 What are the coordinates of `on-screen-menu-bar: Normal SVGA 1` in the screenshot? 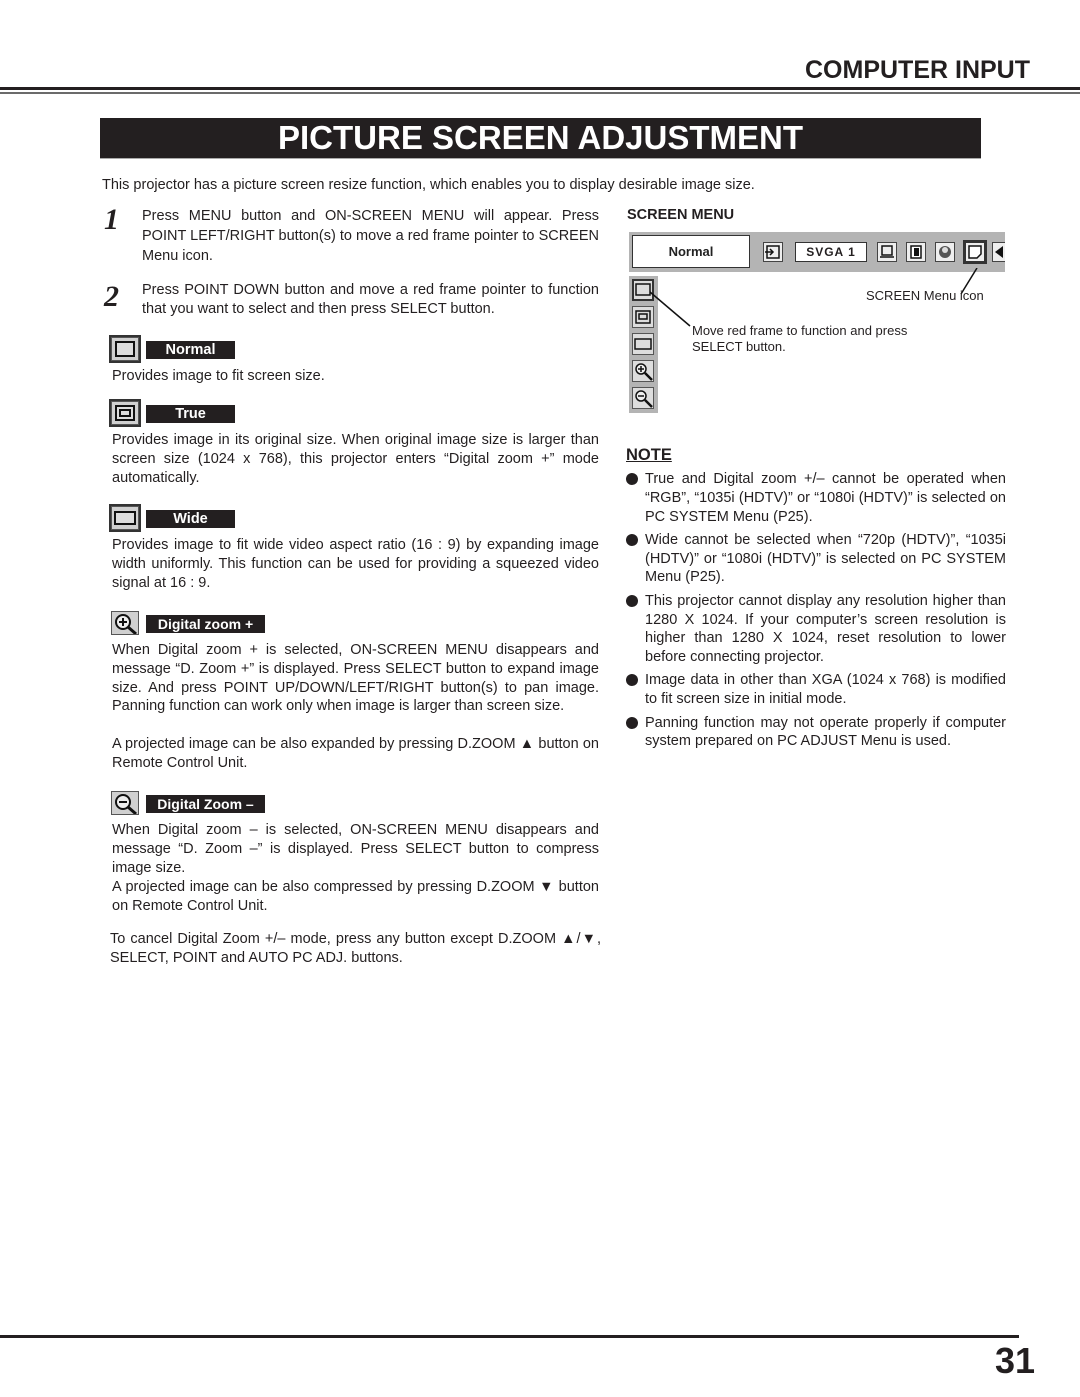 It's located at (817, 252).